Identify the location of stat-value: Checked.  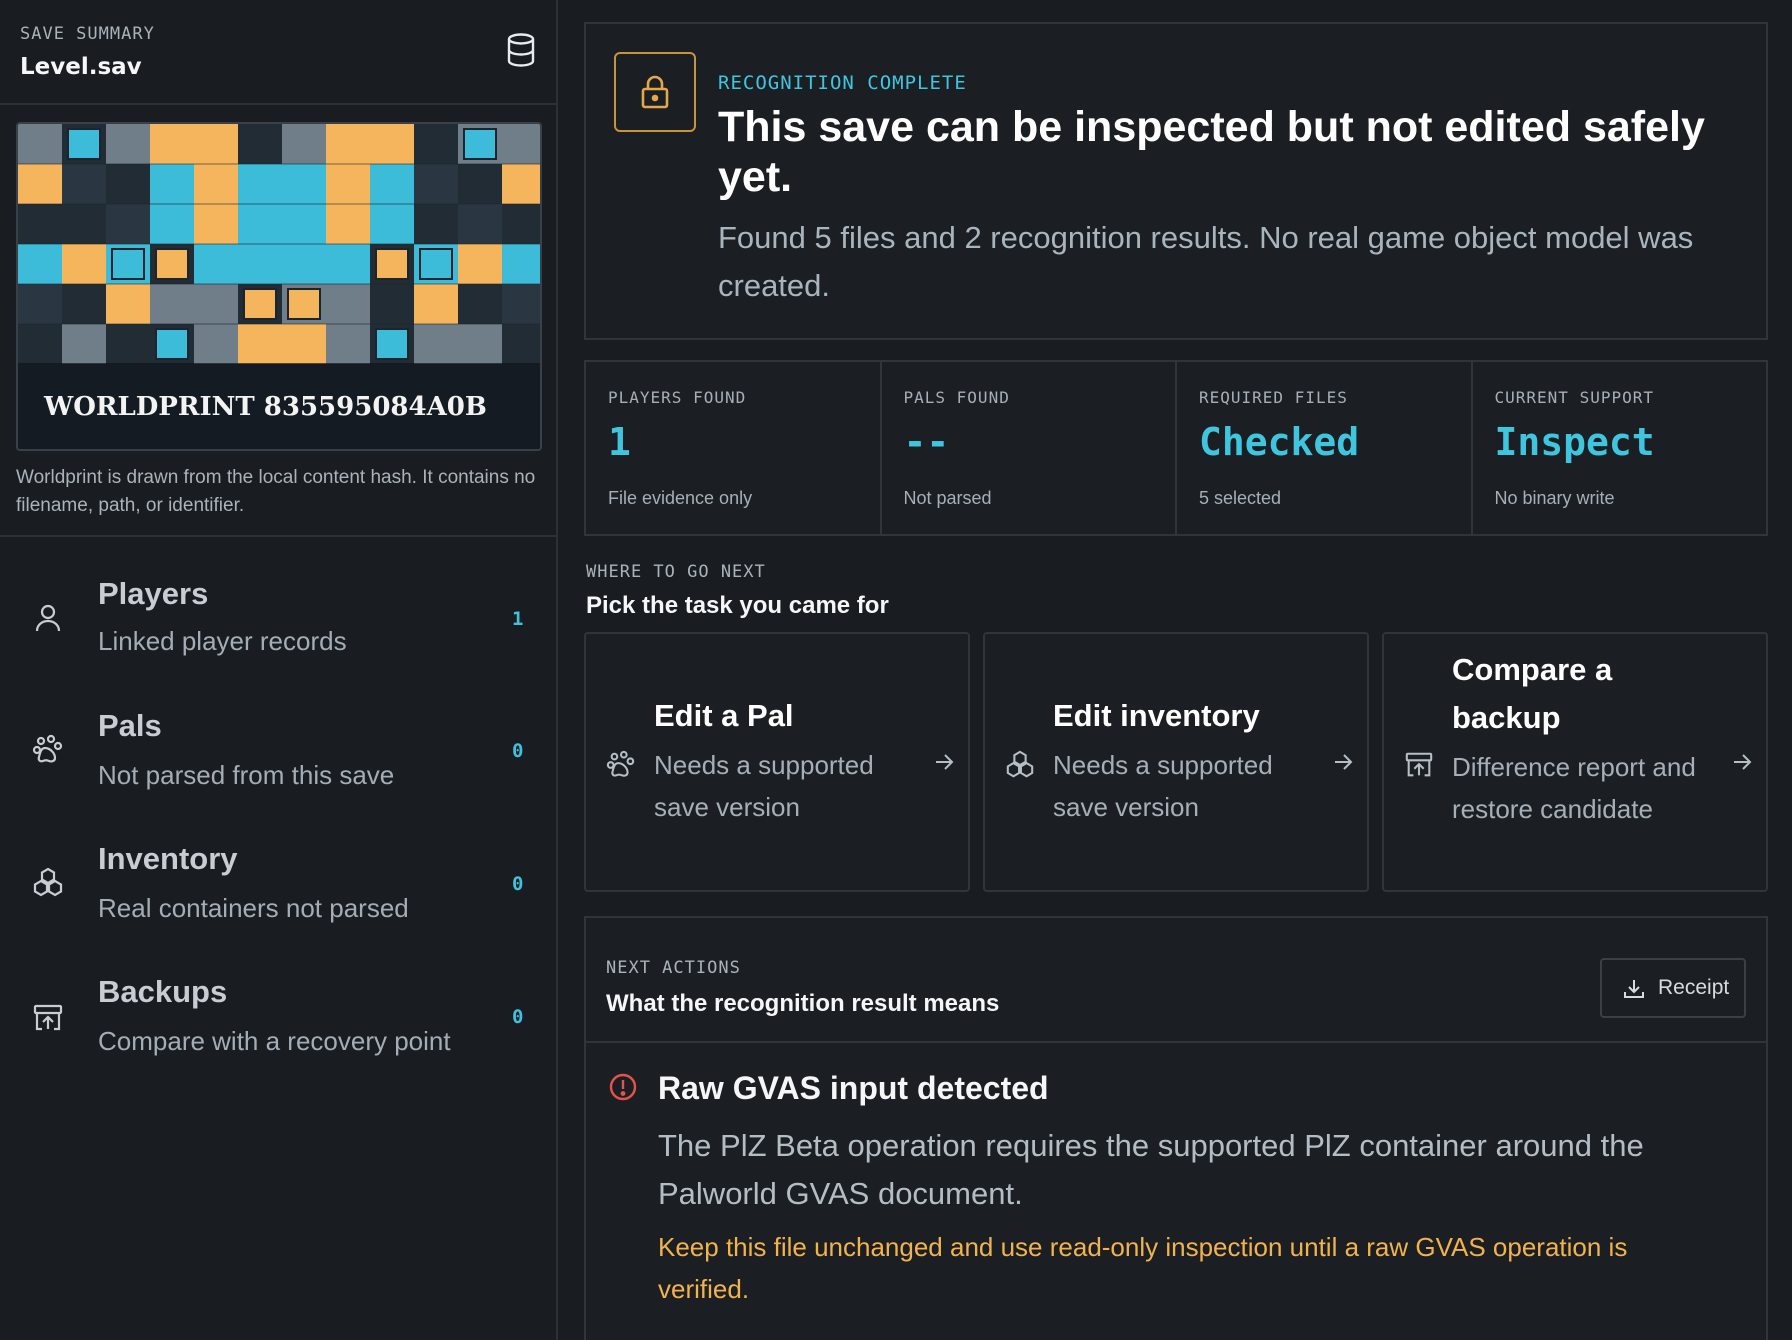
(1279, 442).